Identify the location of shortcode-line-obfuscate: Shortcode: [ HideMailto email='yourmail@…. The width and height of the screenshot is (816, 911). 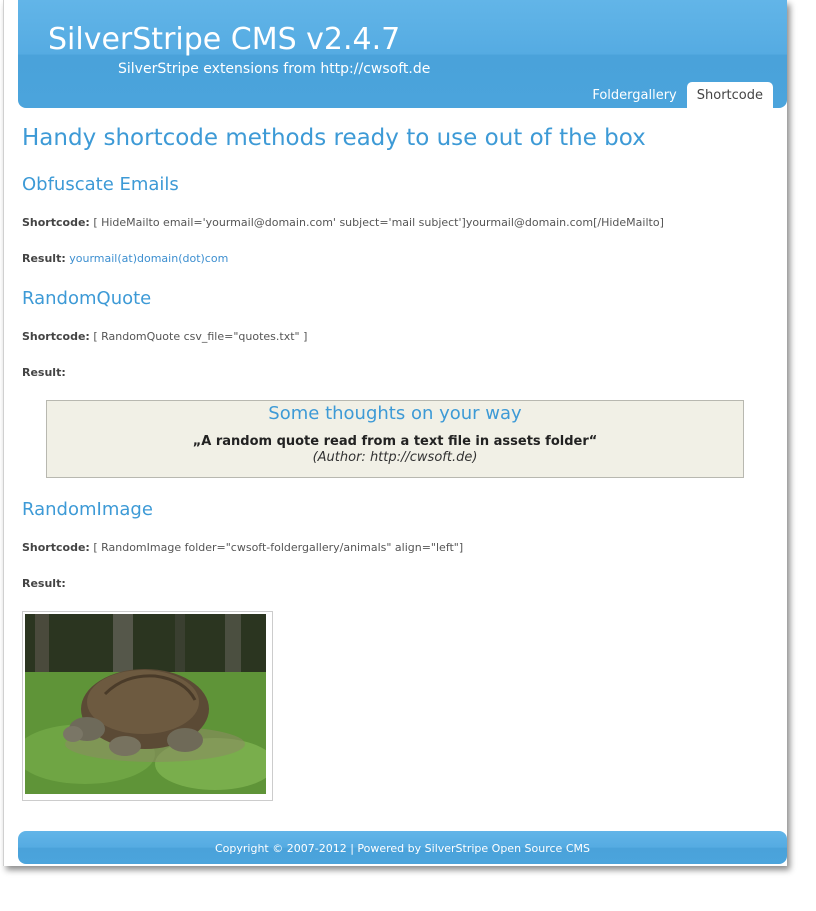
(343, 222).